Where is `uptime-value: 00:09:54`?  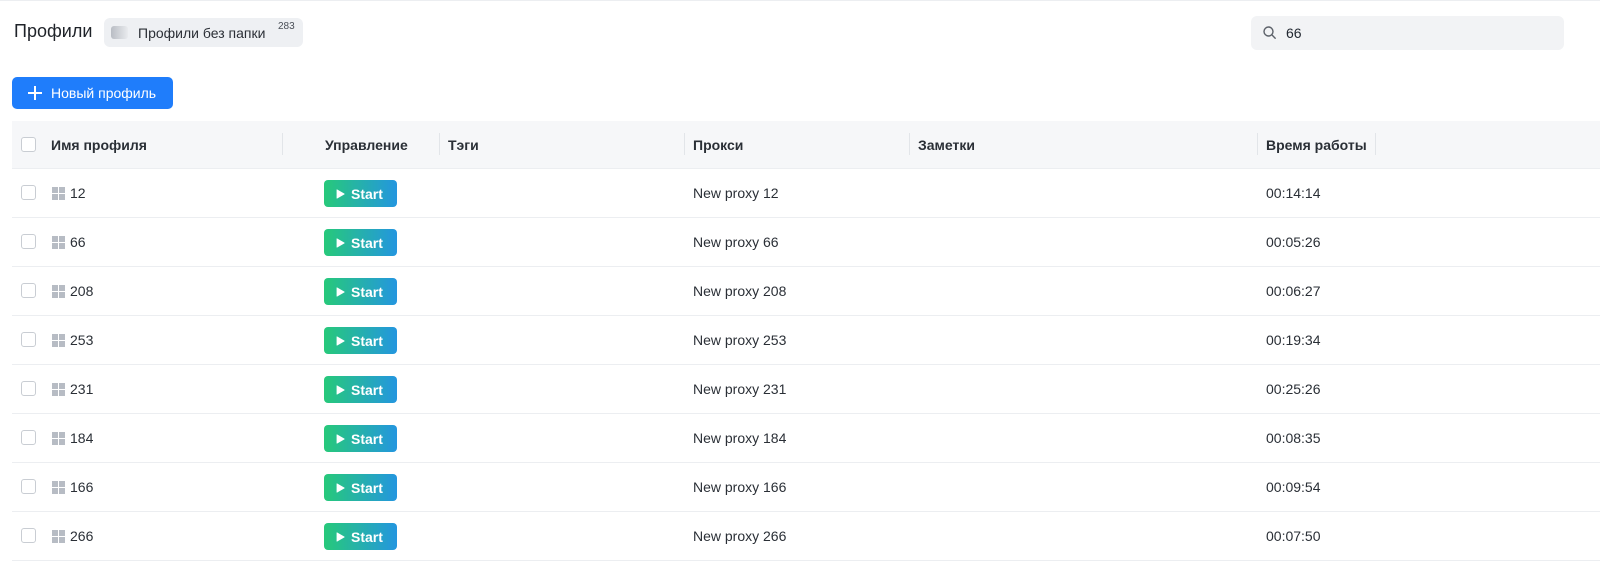
uptime-value: 00:09:54 is located at coordinates (1293, 487).